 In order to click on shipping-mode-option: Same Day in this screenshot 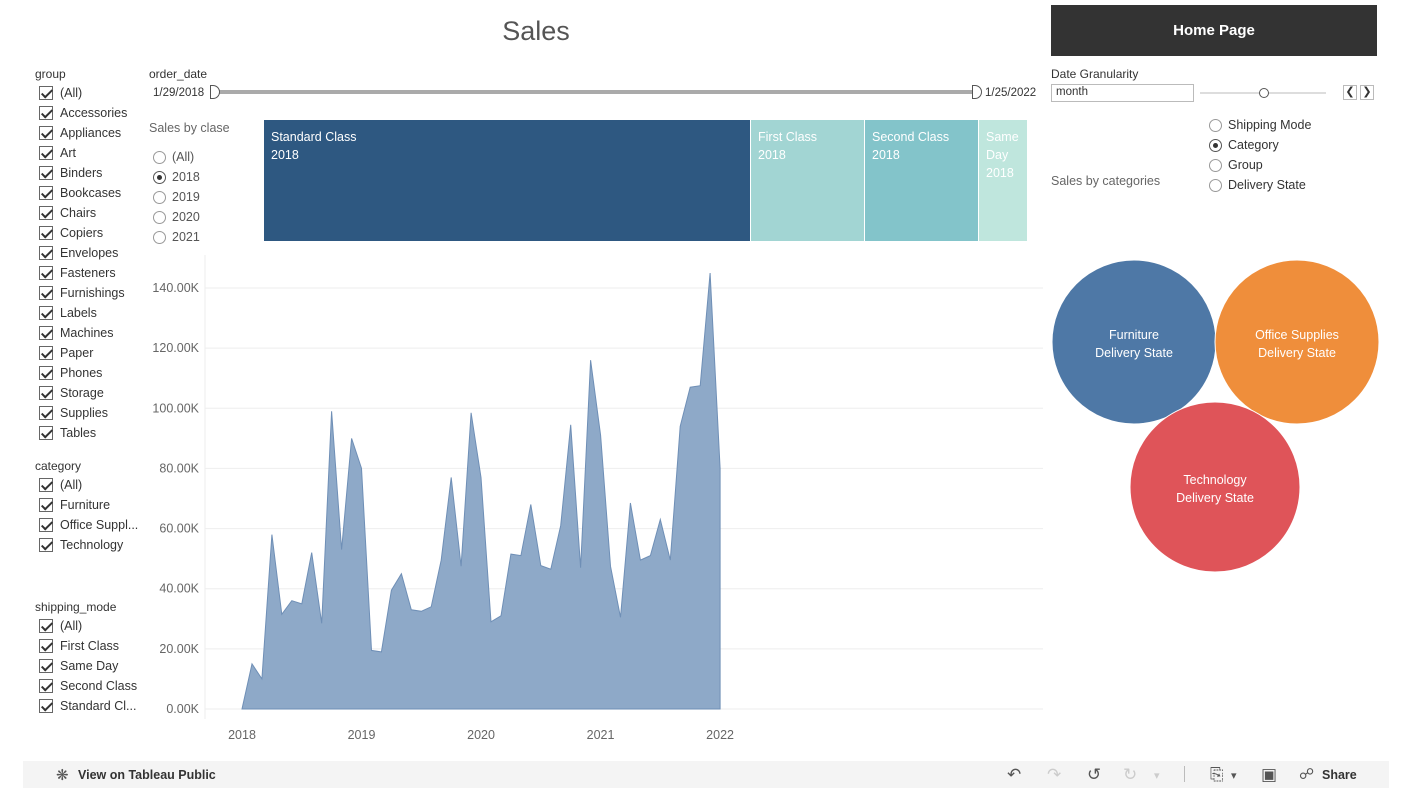, I will do `click(88, 666)`.